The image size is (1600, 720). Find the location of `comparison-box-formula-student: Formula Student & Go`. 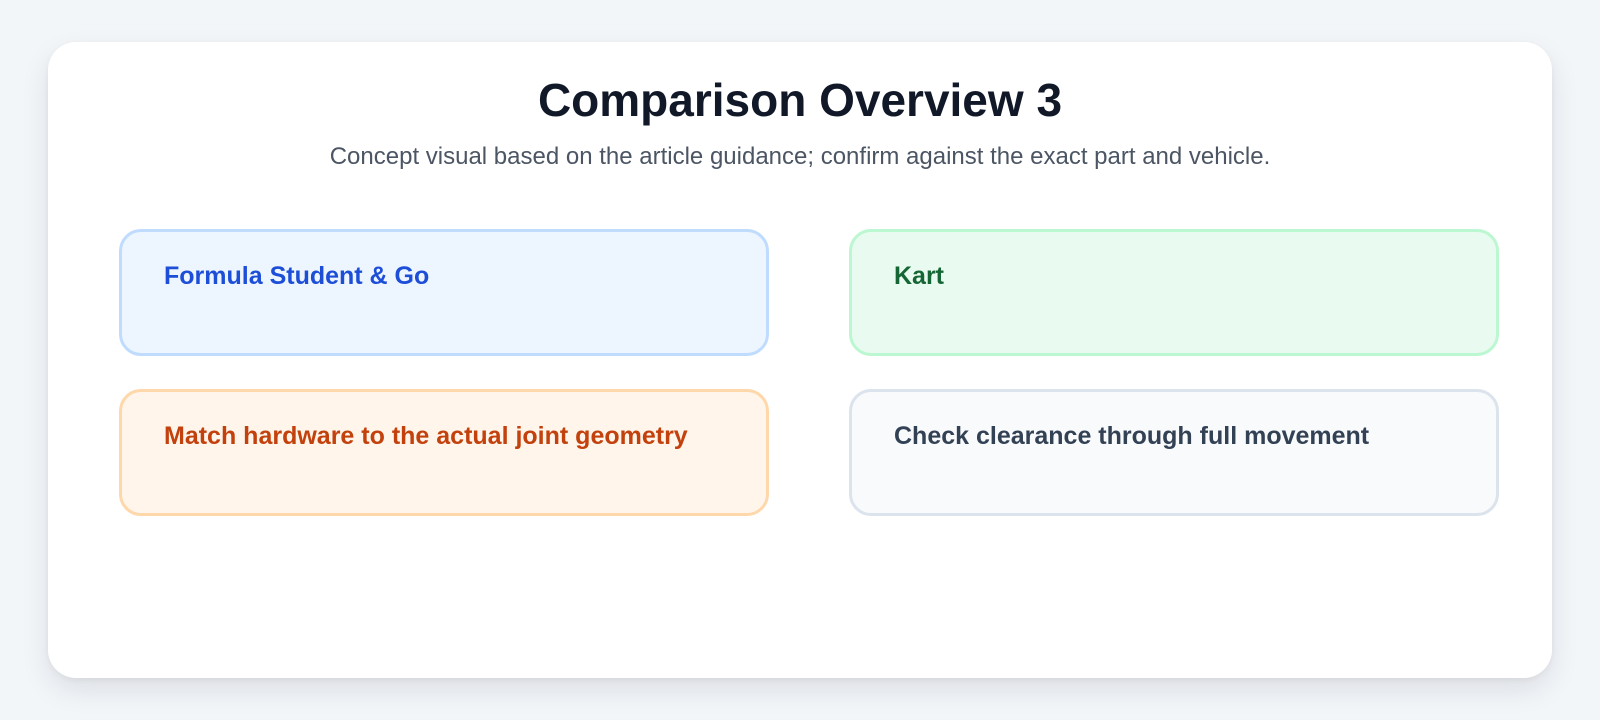

comparison-box-formula-student: Formula Student & Go is located at coordinates (444, 292).